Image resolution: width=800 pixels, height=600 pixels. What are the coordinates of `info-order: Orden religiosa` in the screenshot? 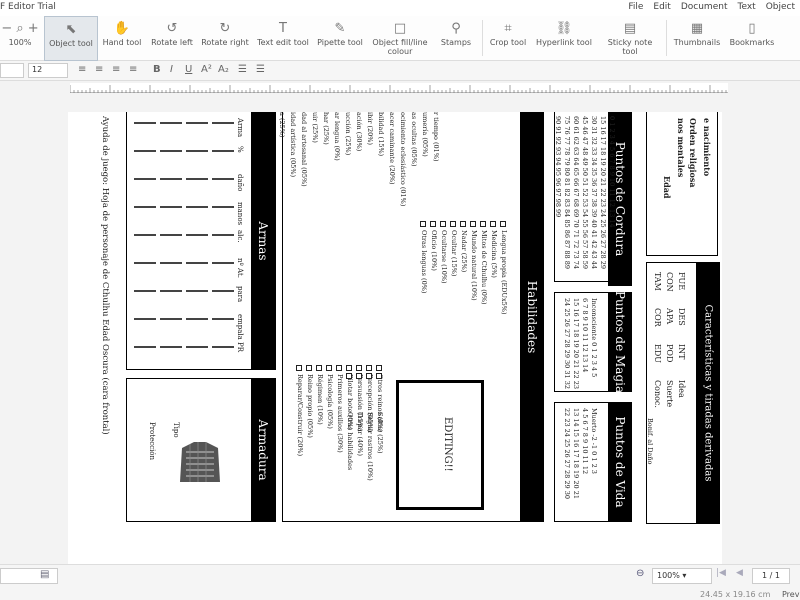 It's located at (693, 153).